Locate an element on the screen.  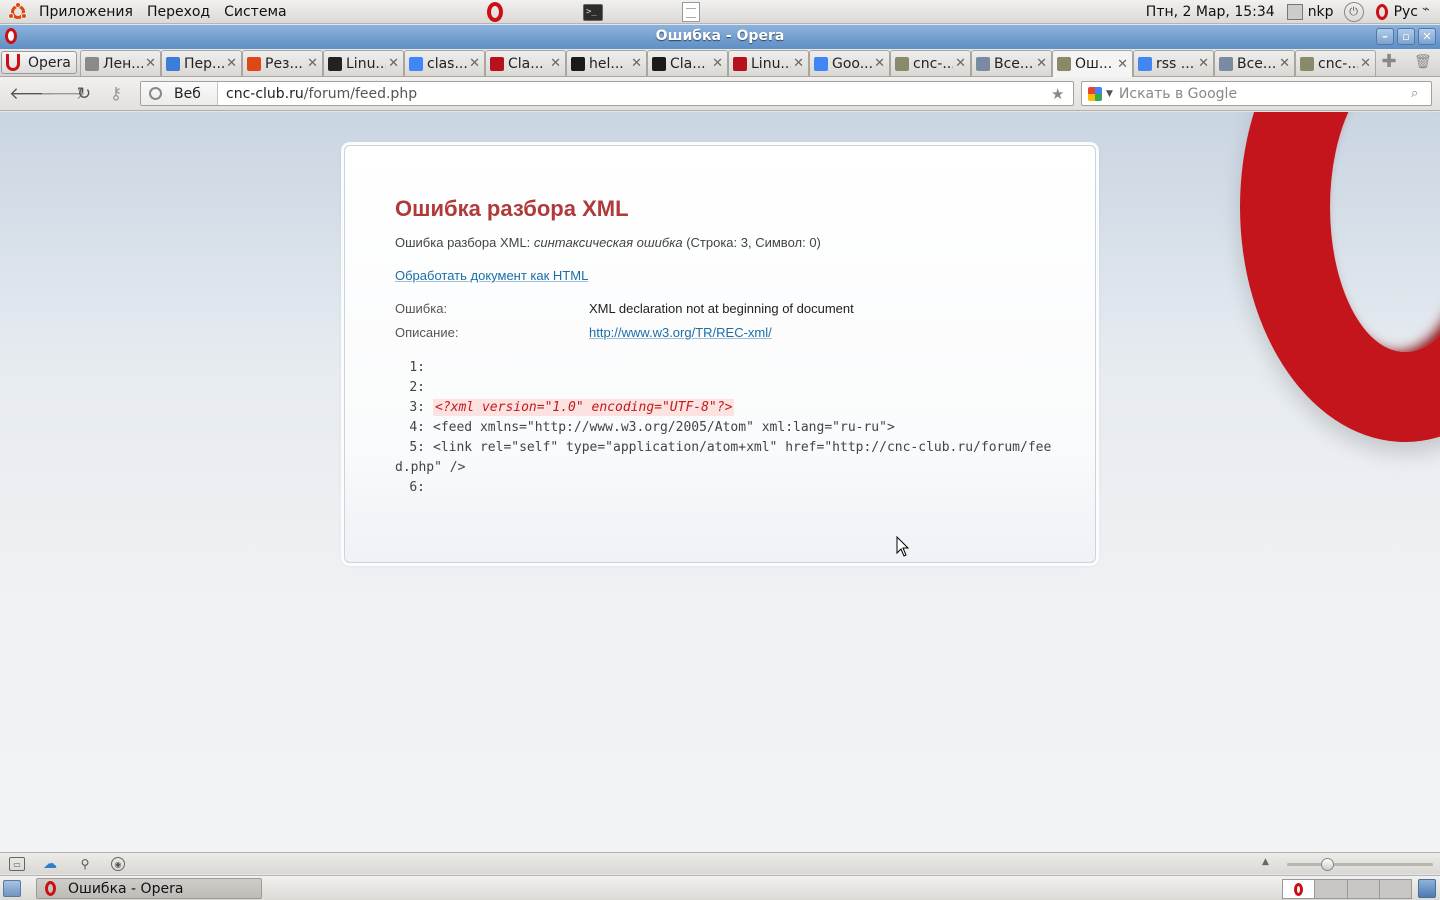
user-menu: nkp is located at coordinates (1310, 12).